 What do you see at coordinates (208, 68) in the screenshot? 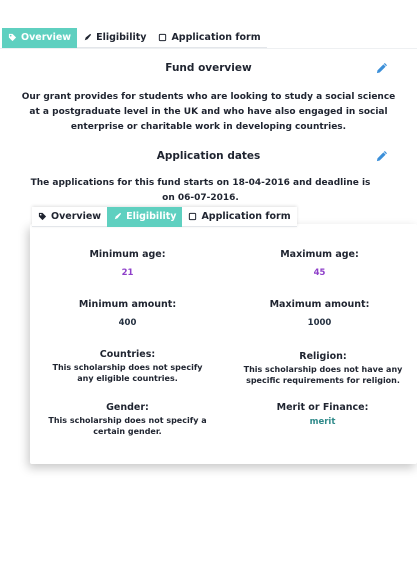
I see `fund-overview-title: Fund overview` at bounding box center [208, 68].